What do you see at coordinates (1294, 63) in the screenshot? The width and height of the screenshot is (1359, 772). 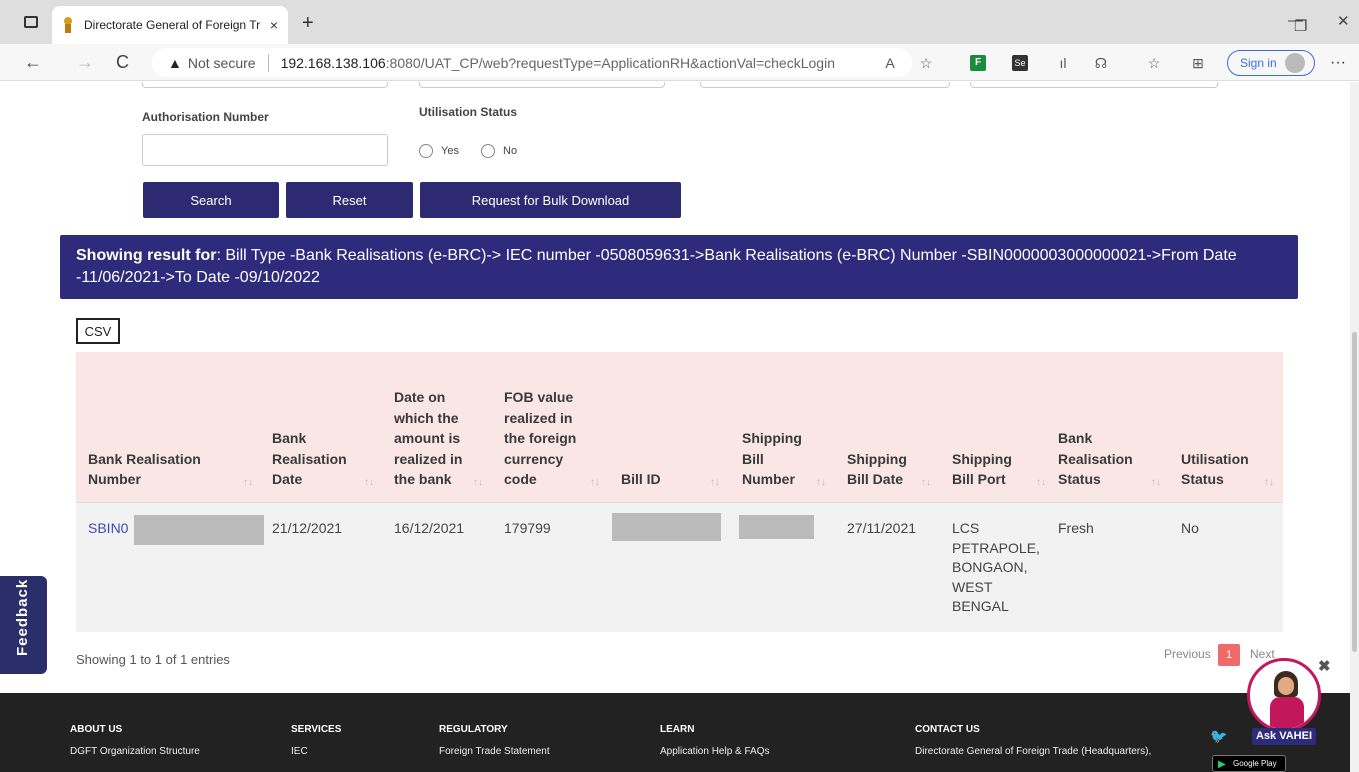 I see `profile-avatar-icon` at bounding box center [1294, 63].